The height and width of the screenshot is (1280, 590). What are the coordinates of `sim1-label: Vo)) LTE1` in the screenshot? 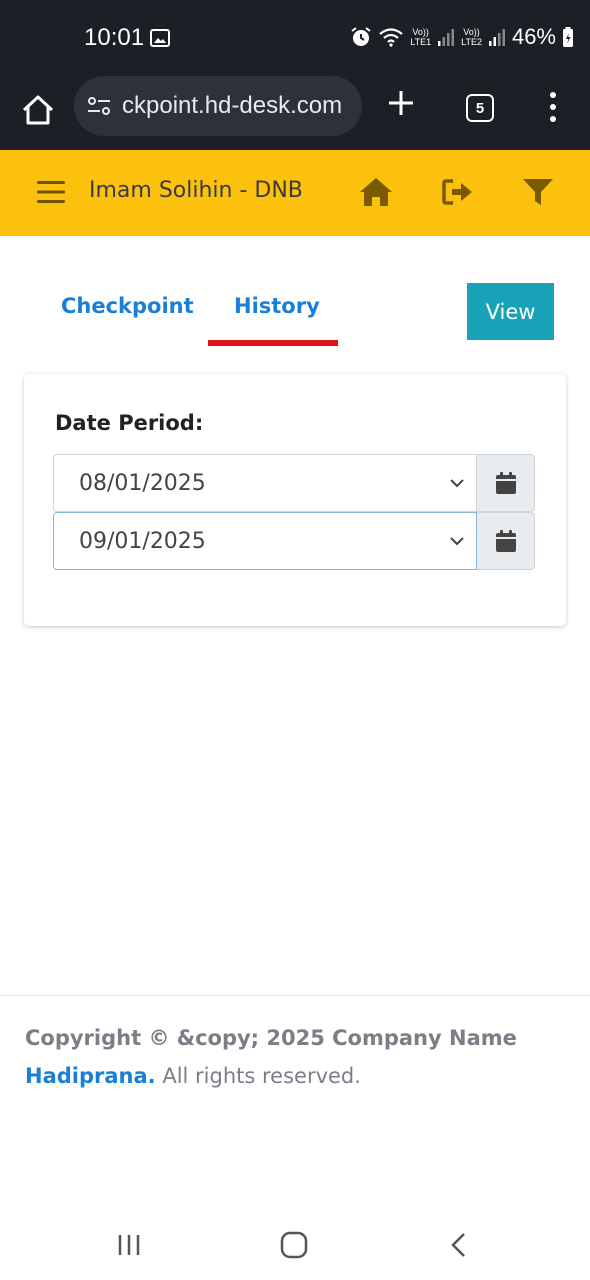 It's located at (421, 37).